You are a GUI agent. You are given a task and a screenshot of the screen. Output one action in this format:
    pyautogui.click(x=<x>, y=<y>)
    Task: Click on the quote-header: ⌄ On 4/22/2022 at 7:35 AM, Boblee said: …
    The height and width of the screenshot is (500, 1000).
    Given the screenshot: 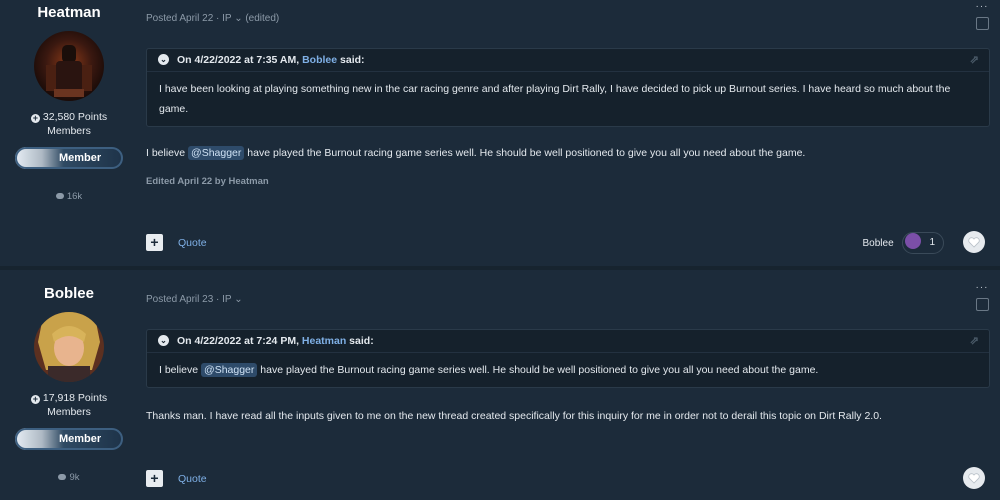 What is the action you would take?
    pyautogui.click(x=568, y=60)
    